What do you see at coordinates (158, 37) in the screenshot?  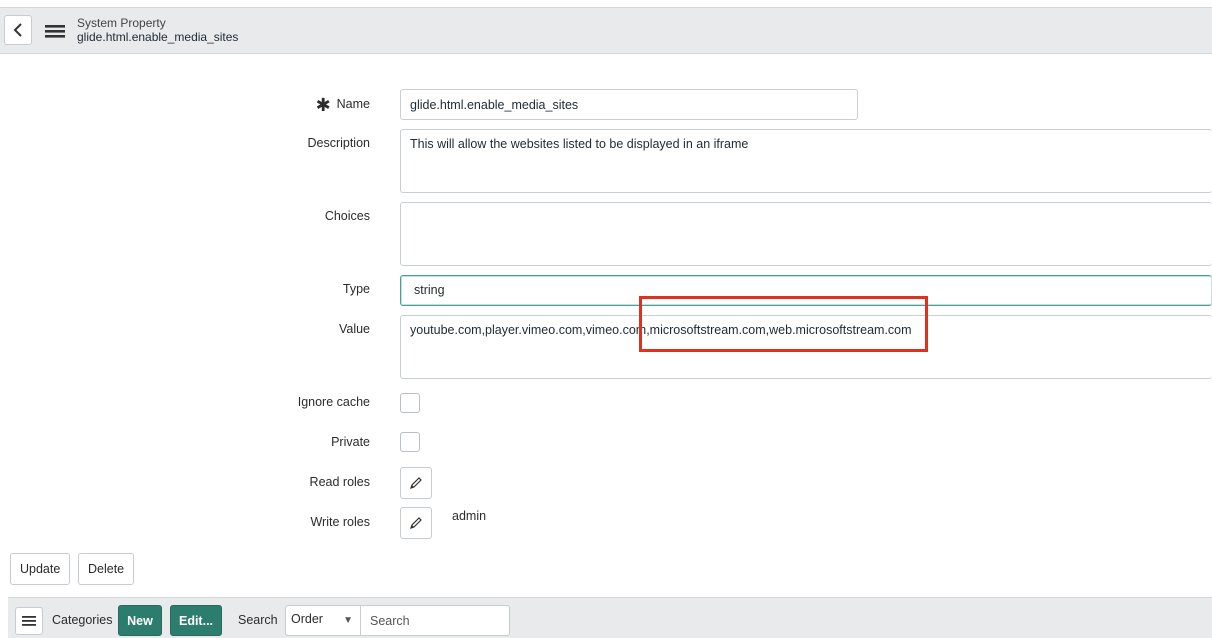 I see `record-name: glide.html.enable_media_sites` at bounding box center [158, 37].